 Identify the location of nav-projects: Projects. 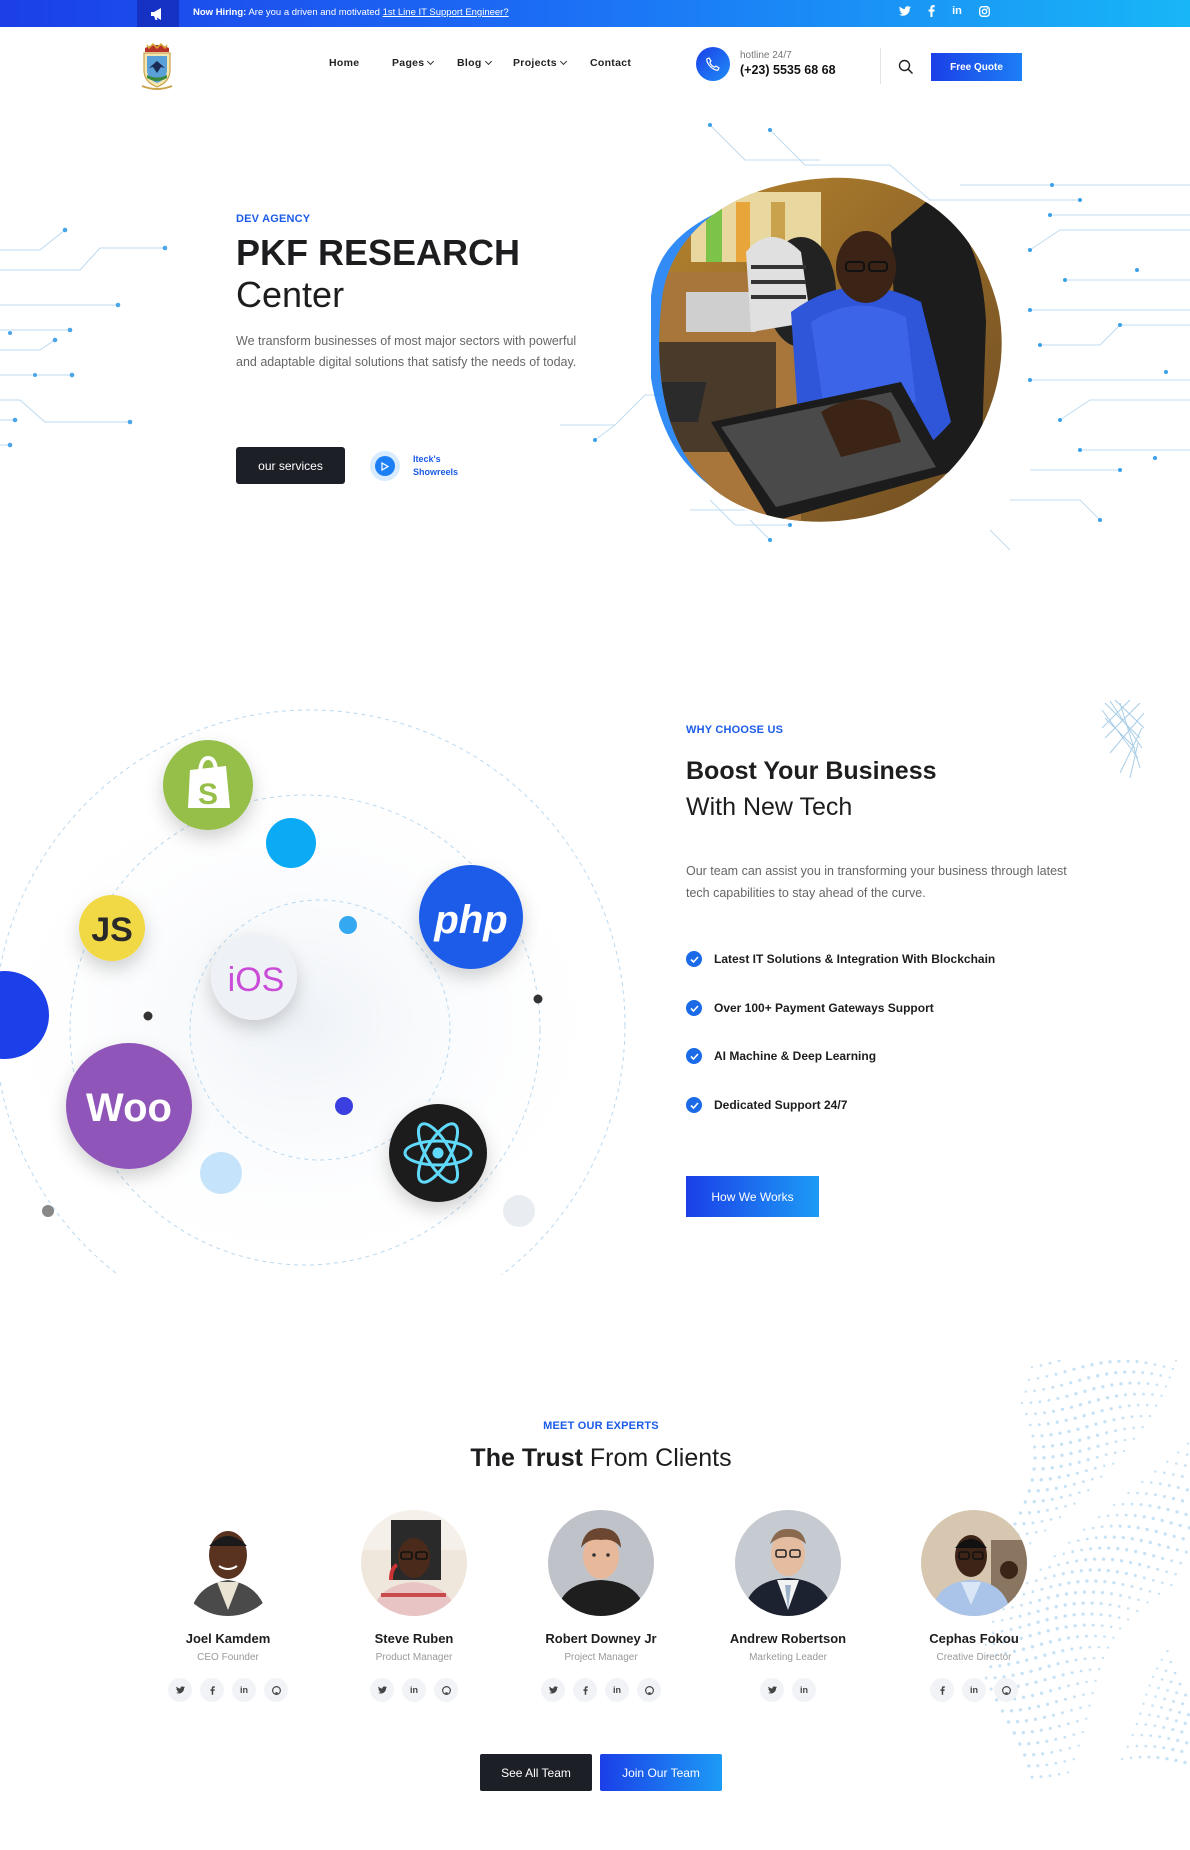
(540, 63).